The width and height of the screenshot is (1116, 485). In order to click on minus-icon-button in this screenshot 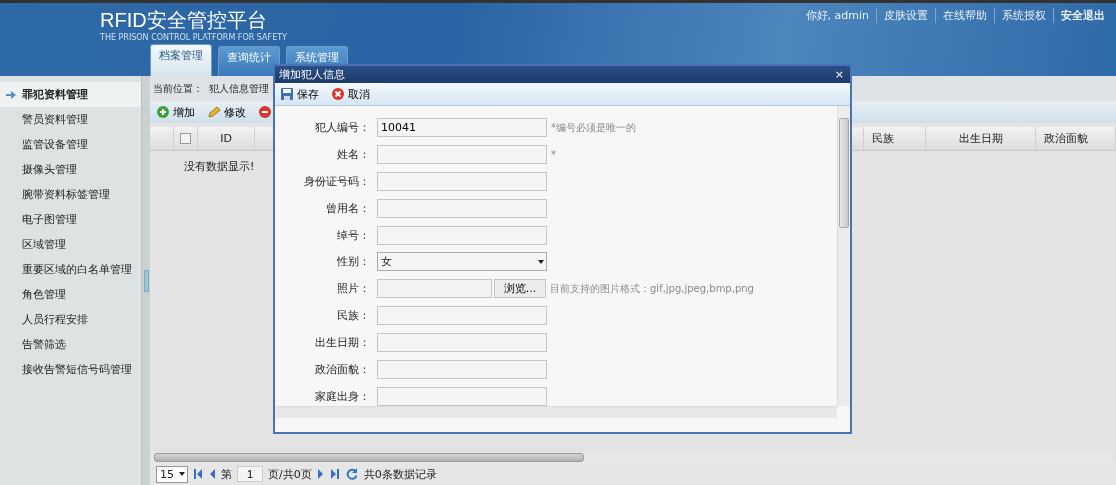, I will do `click(265, 112)`.